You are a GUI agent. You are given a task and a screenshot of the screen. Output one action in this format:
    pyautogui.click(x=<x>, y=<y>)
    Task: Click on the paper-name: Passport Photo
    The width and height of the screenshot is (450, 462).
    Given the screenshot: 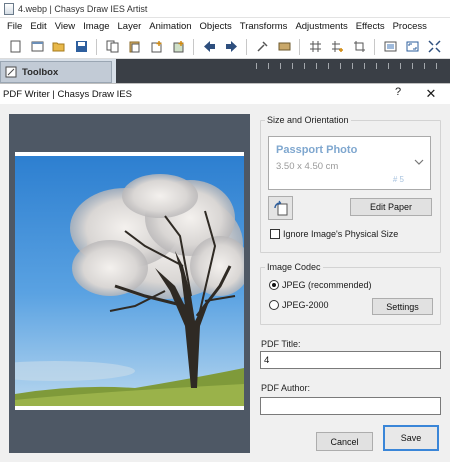 What is the action you would take?
    pyautogui.click(x=317, y=150)
    